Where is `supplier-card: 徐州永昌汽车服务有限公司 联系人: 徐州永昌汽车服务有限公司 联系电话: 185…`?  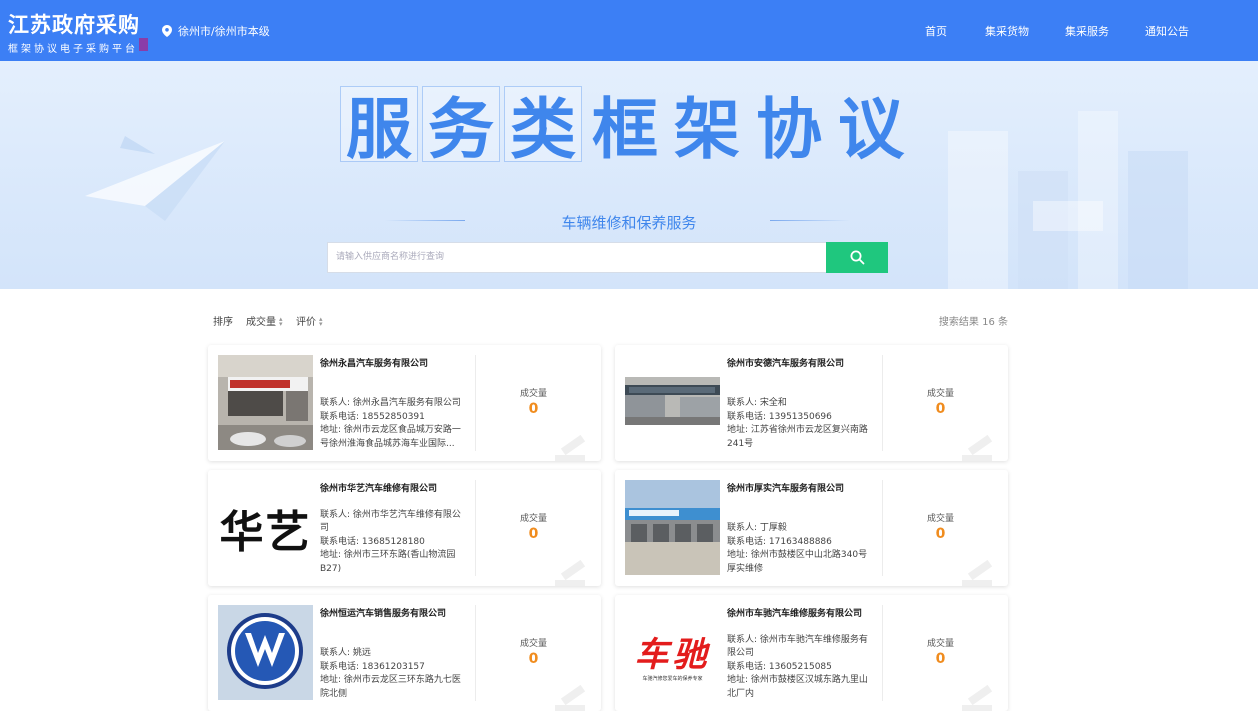
supplier-card: 徐州永昌汽车服务有限公司 联系人: 徐州永昌汽车服务有限公司 联系电话: 185… is located at coordinates (404, 403).